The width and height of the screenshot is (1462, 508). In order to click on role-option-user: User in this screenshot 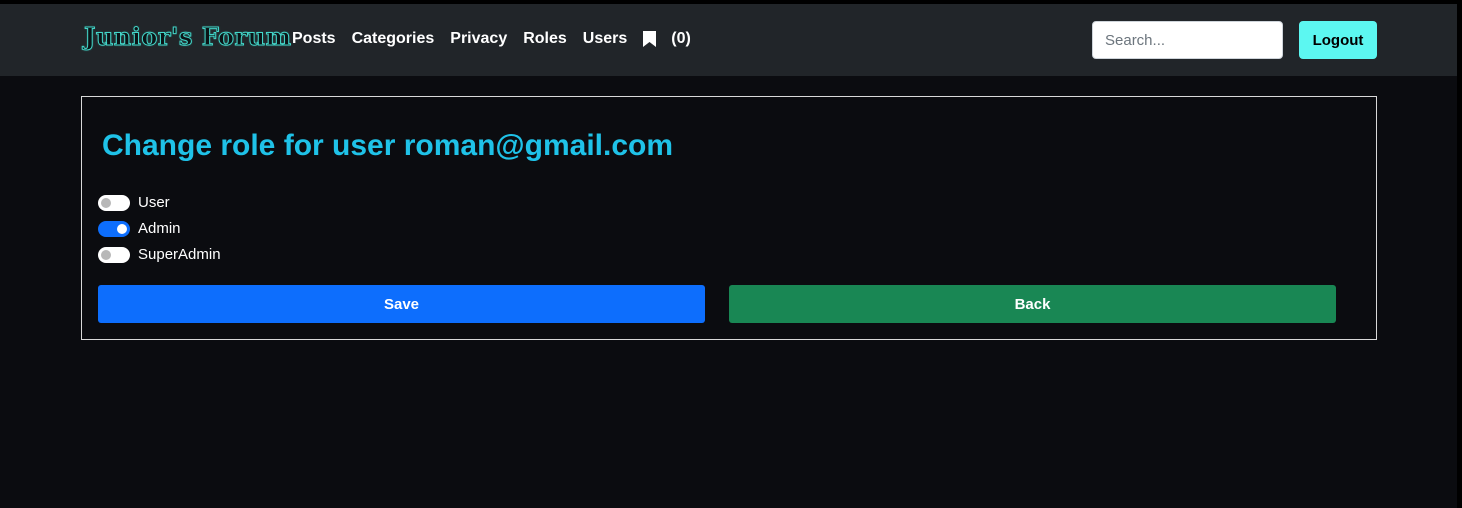, I will do `click(134, 202)`.